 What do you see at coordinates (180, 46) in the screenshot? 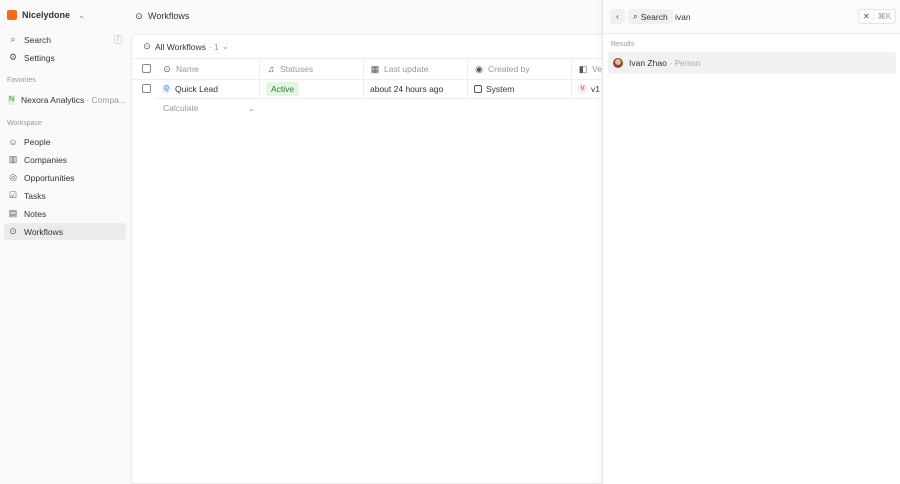
I see `view-name: All Workflows` at bounding box center [180, 46].